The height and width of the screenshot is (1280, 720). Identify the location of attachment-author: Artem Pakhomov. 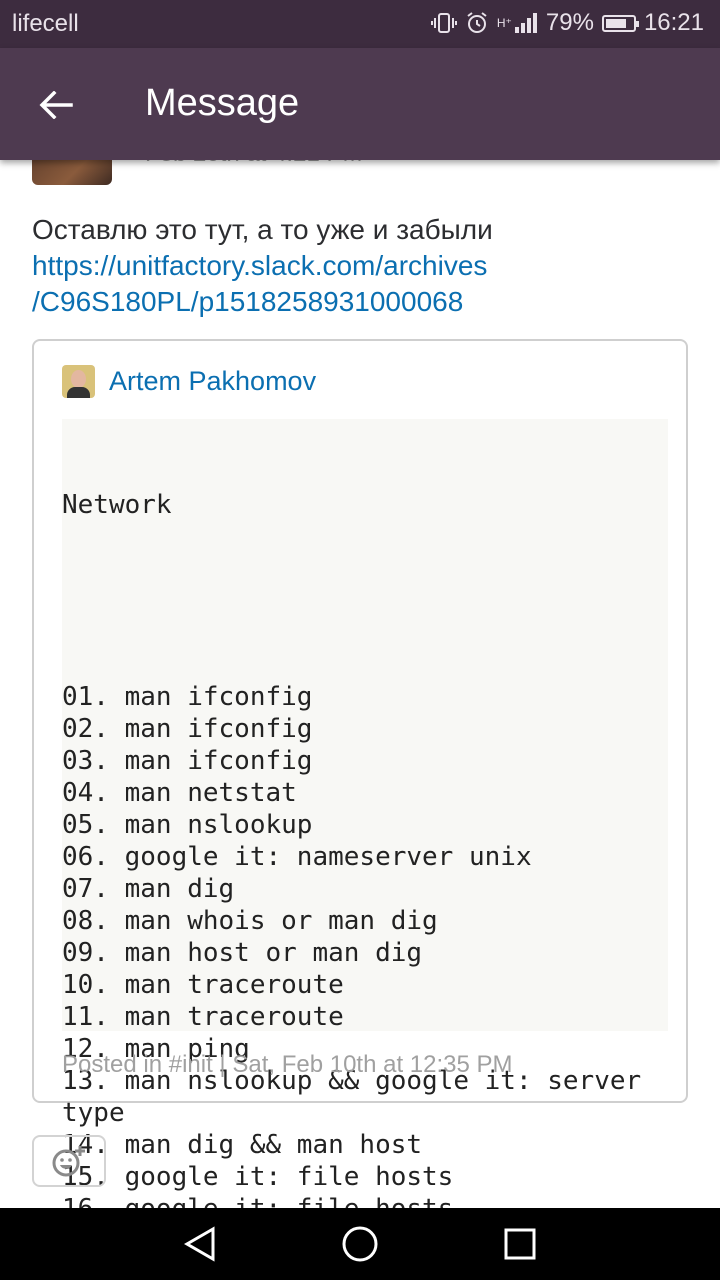
(189, 381).